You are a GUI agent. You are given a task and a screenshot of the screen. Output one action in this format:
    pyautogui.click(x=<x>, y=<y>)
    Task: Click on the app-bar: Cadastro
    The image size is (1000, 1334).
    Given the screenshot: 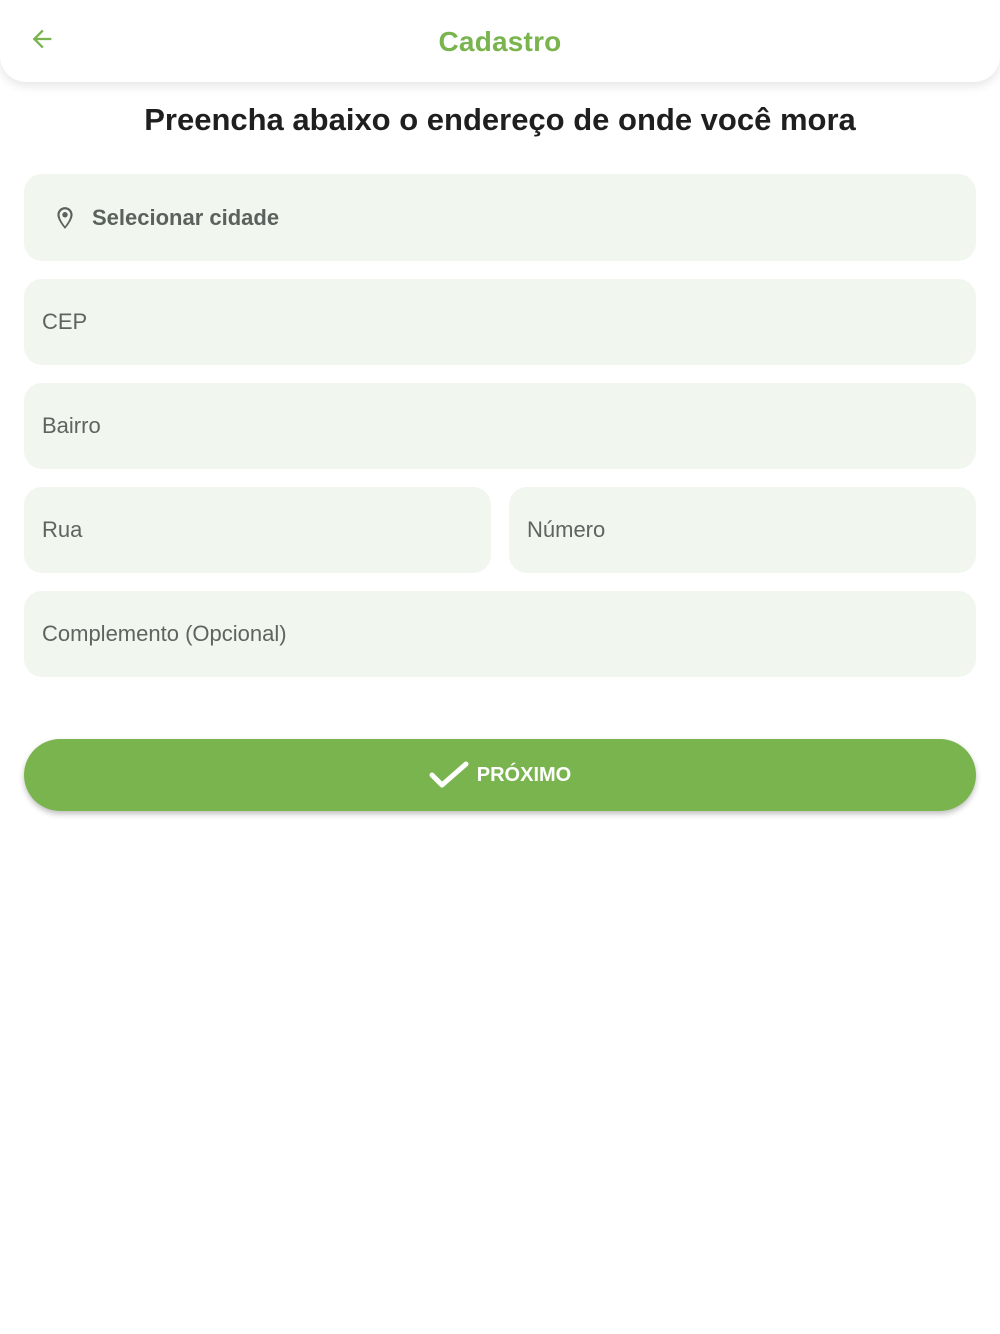 What is the action you would take?
    pyautogui.click(x=500, y=41)
    